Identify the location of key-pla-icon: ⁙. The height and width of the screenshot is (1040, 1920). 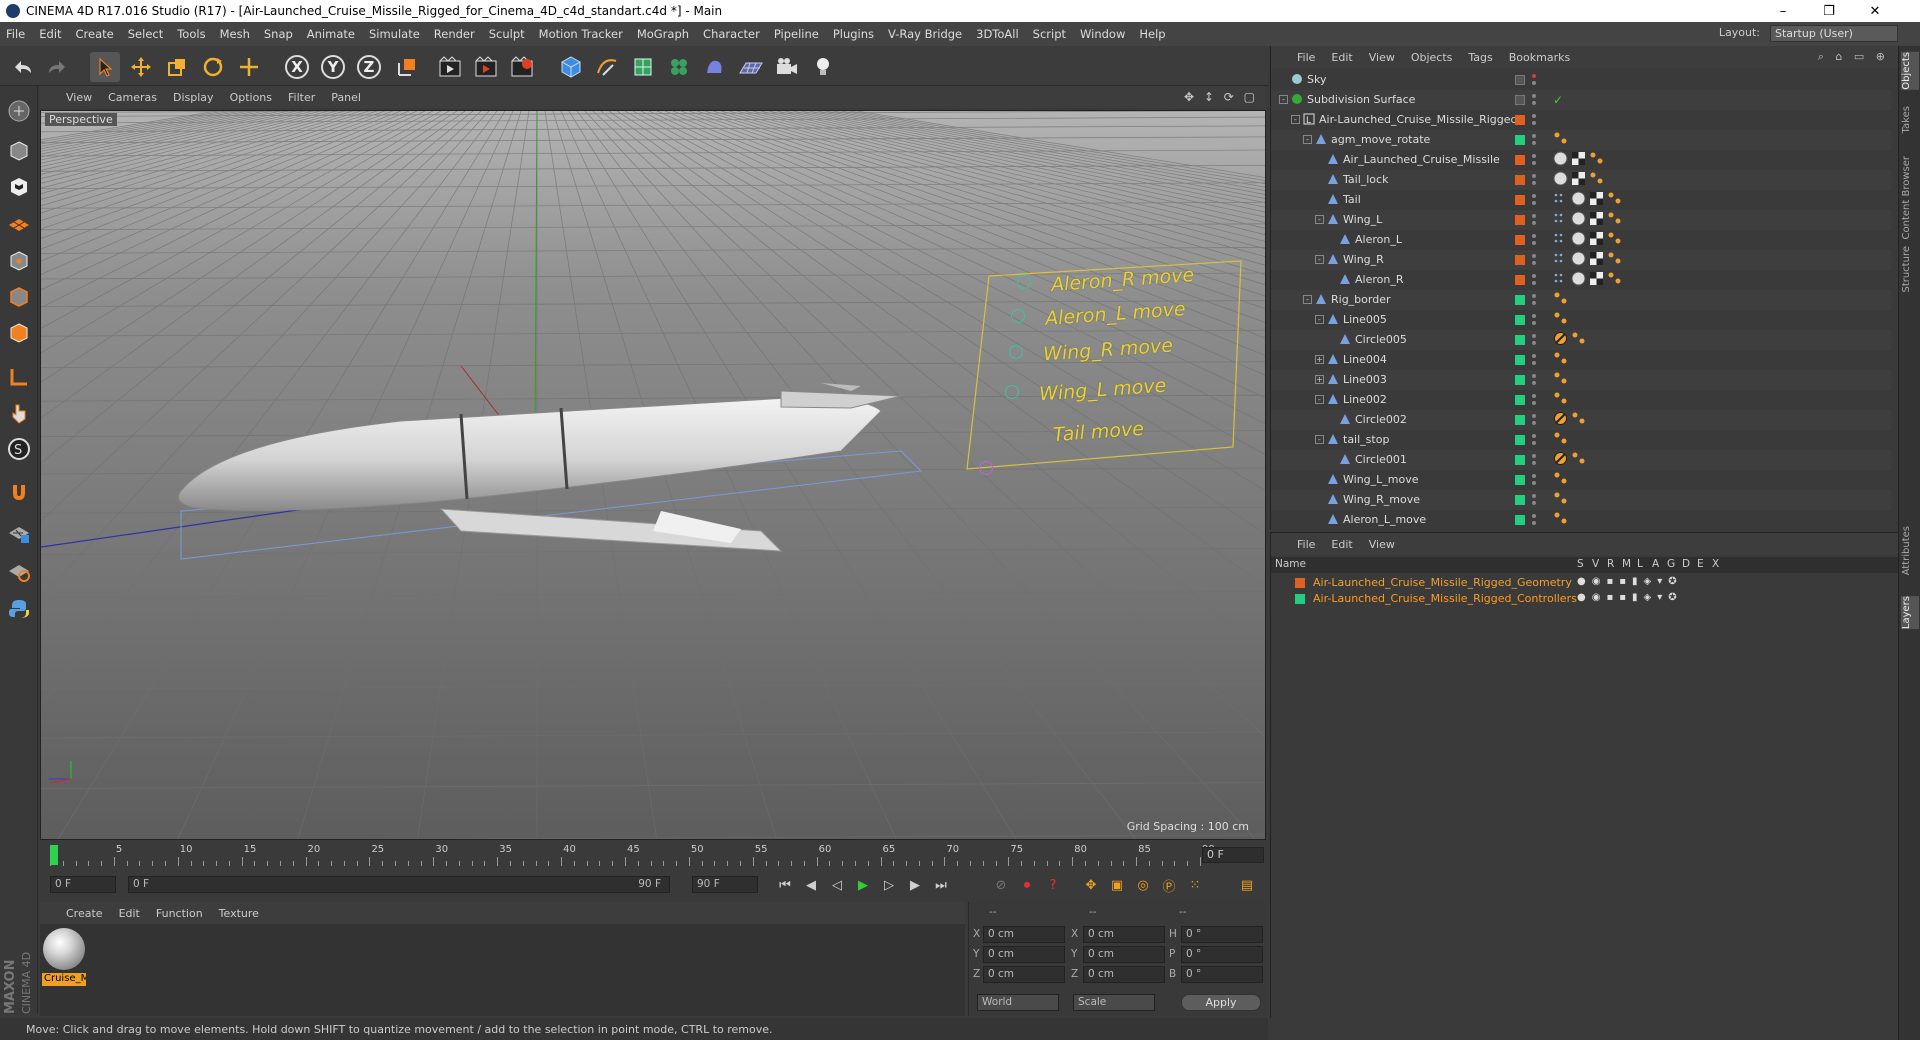
(1195, 885).